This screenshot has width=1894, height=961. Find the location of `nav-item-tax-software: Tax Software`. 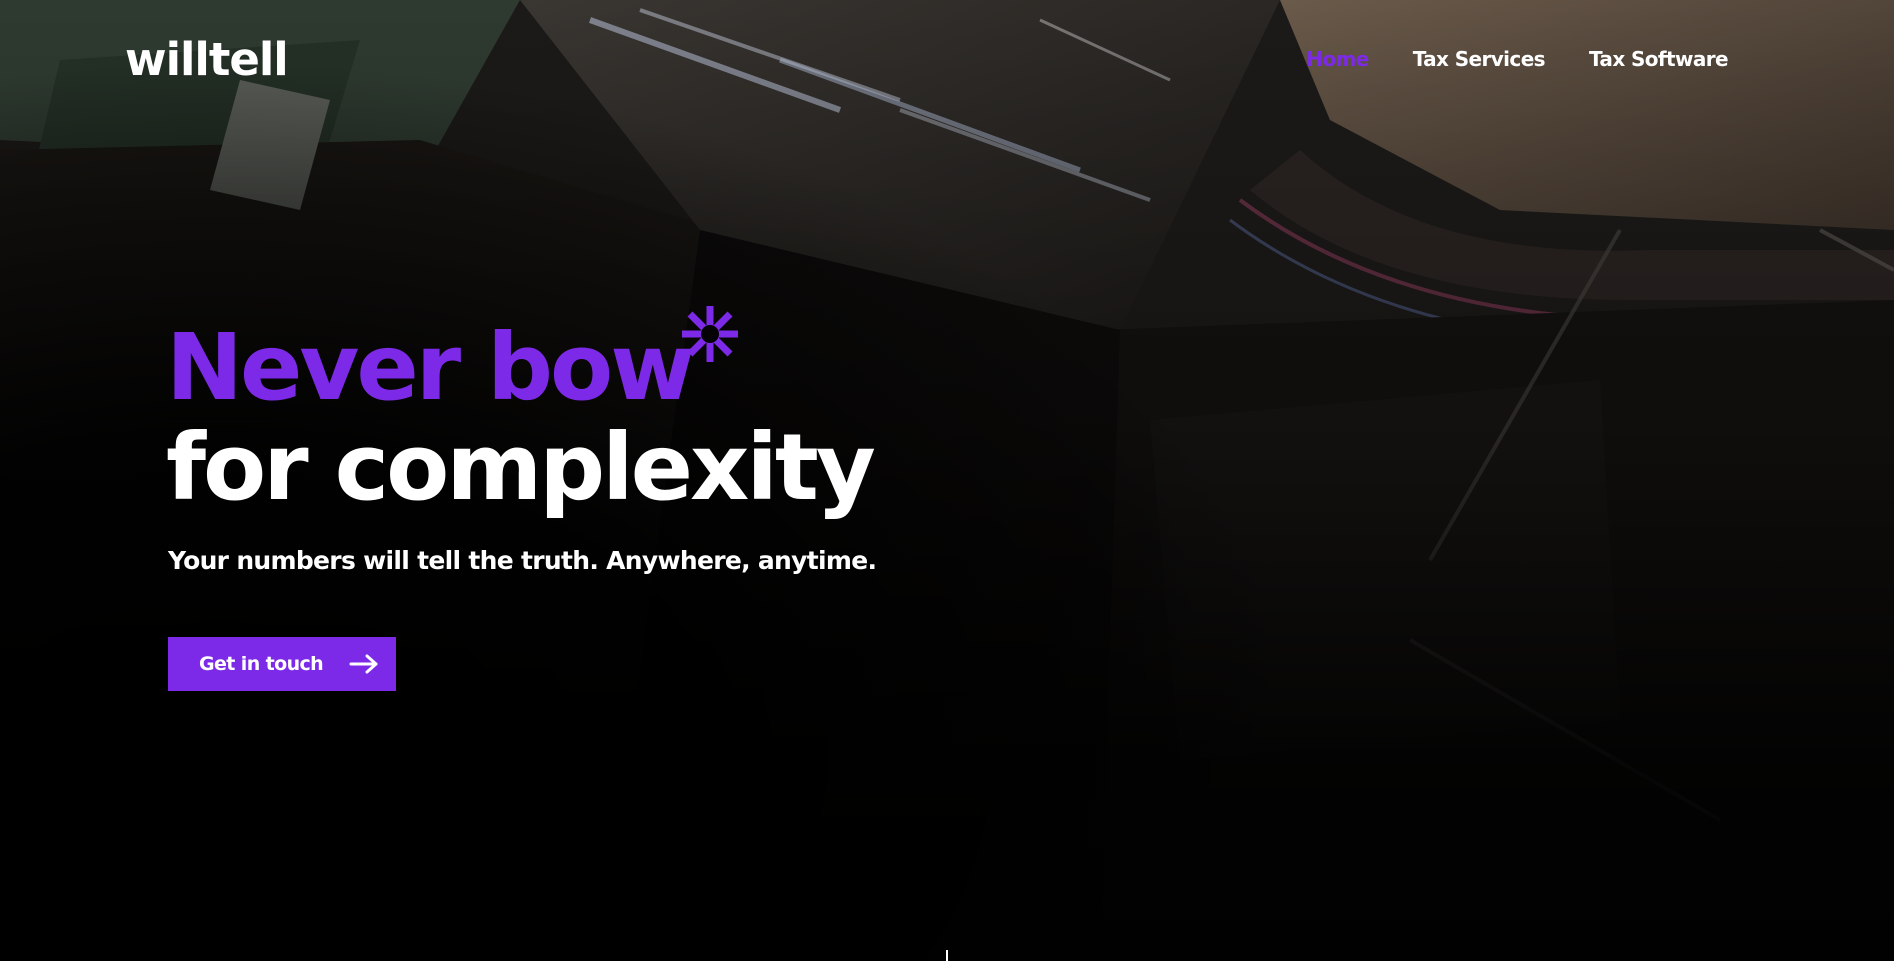

nav-item-tax-software: Tax Software is located at coordinates (1659, 59).